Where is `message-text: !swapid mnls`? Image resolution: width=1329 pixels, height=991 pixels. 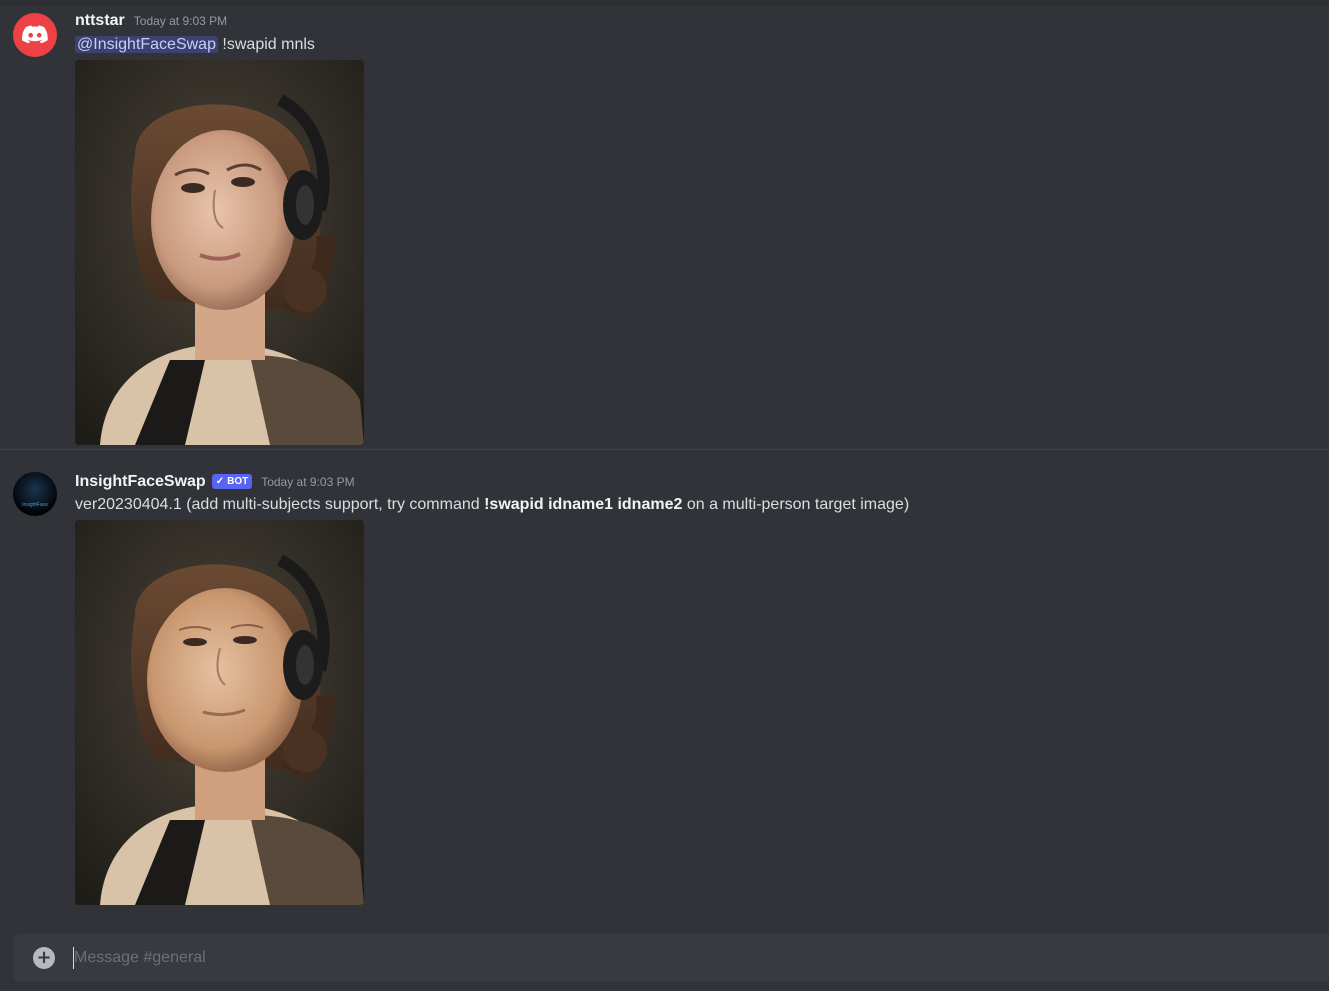 message-text: !swapid mnls is located at coordinates (266, 44).